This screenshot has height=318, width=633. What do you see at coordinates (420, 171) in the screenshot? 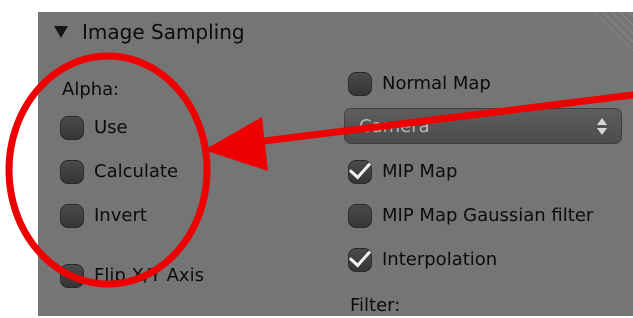
I see `mip-map-label: MIP Map` at bounding box center [420, 171].